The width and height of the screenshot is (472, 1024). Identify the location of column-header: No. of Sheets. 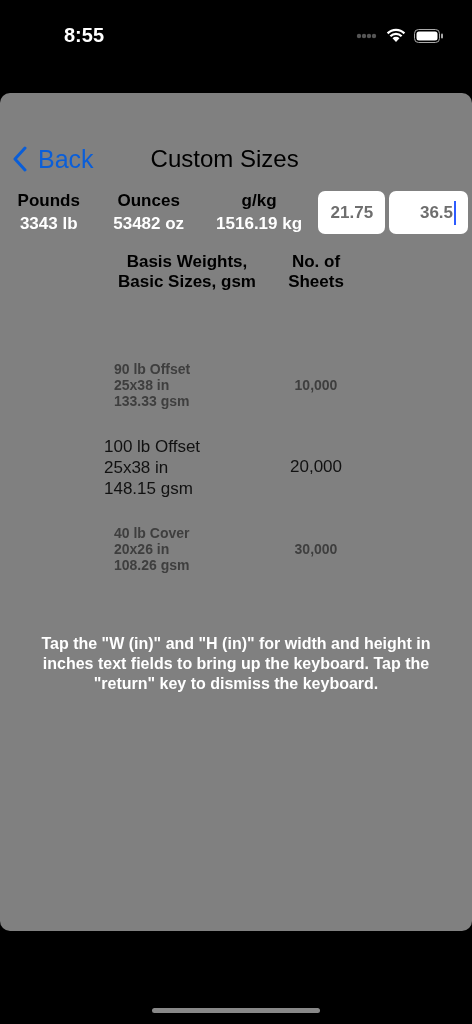
(316, 272).